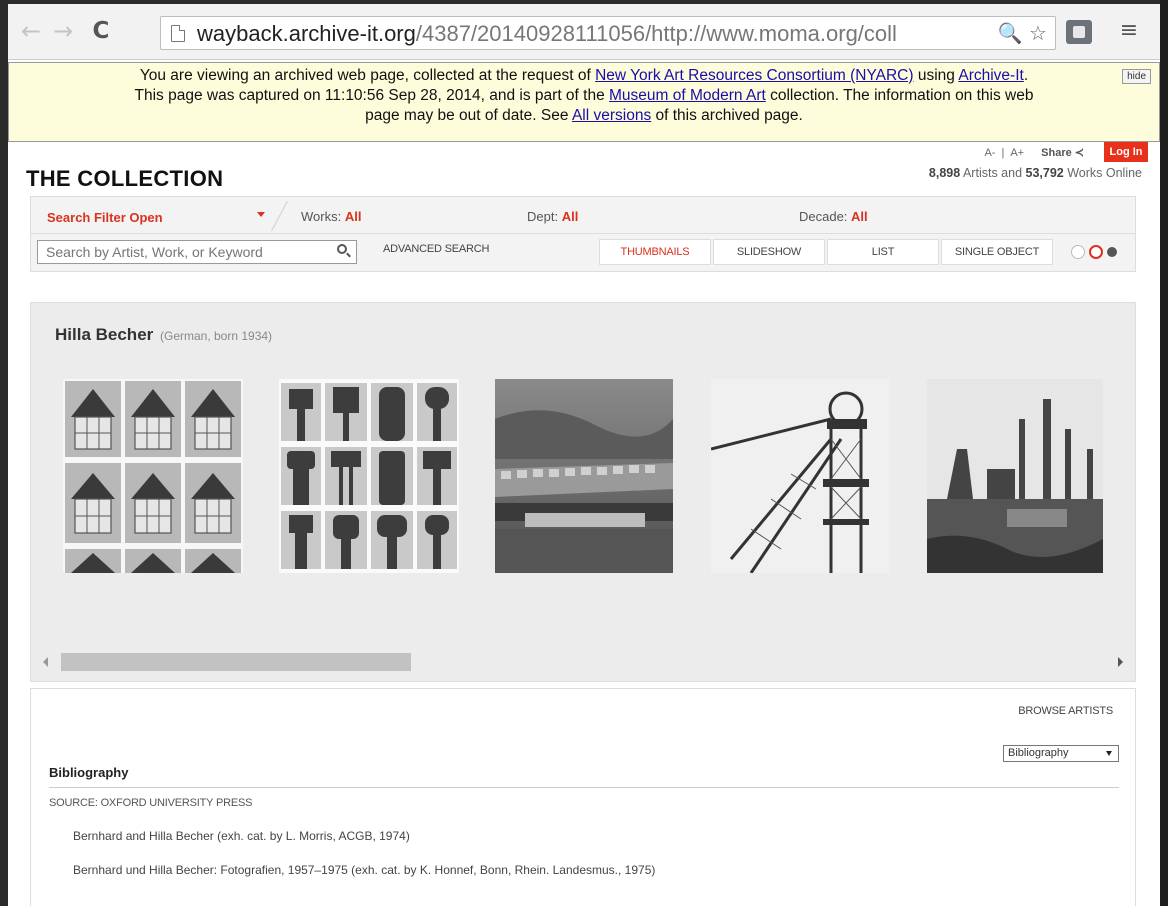 The image size is (1168, 906). I want to click on town-landscape-image, so click(584, 476).